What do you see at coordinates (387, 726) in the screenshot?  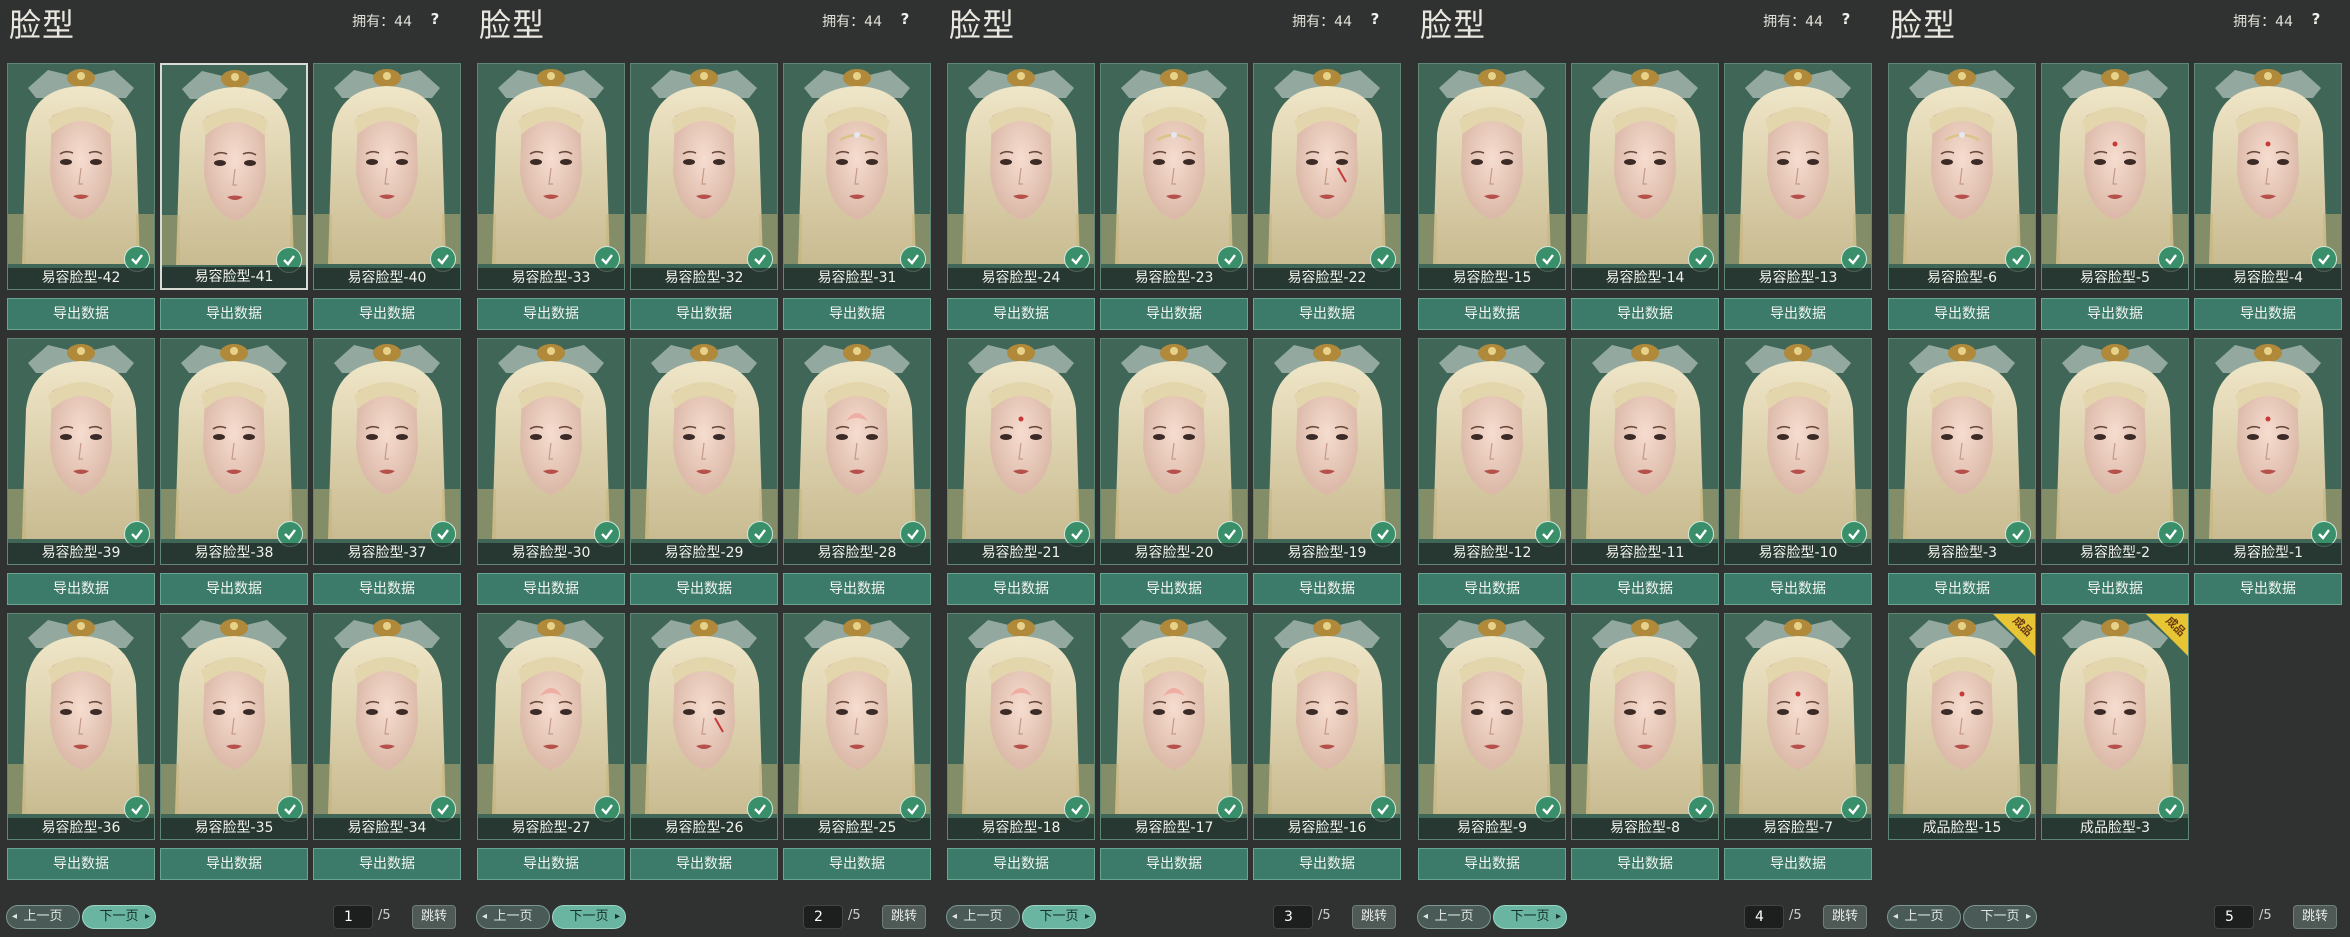 I see `face-portrait: 易容脸型-34` at bounding box center [387, 726].